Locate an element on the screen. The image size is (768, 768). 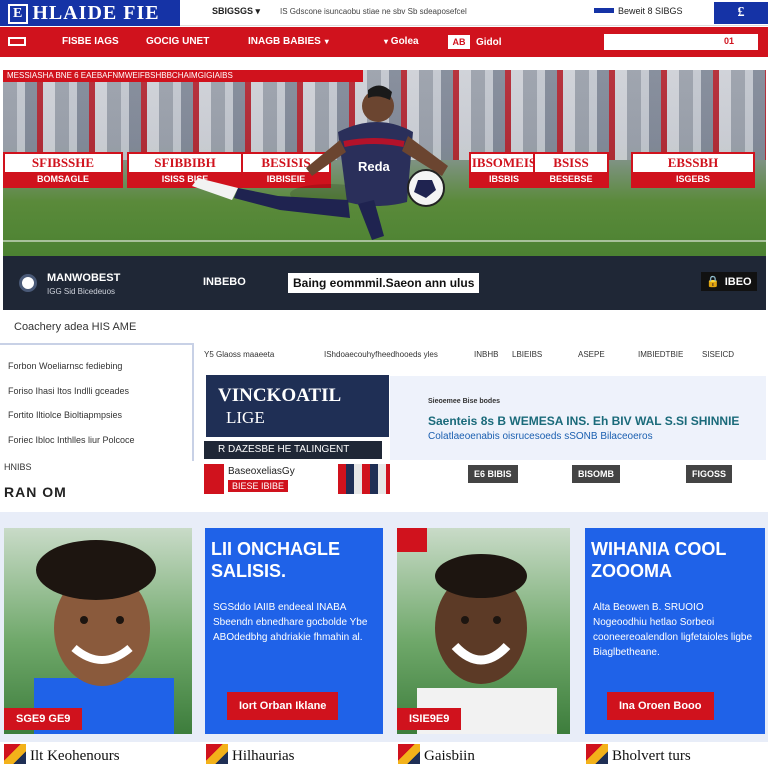
filter-item: SISEICD is located at coordinates (718, 354).